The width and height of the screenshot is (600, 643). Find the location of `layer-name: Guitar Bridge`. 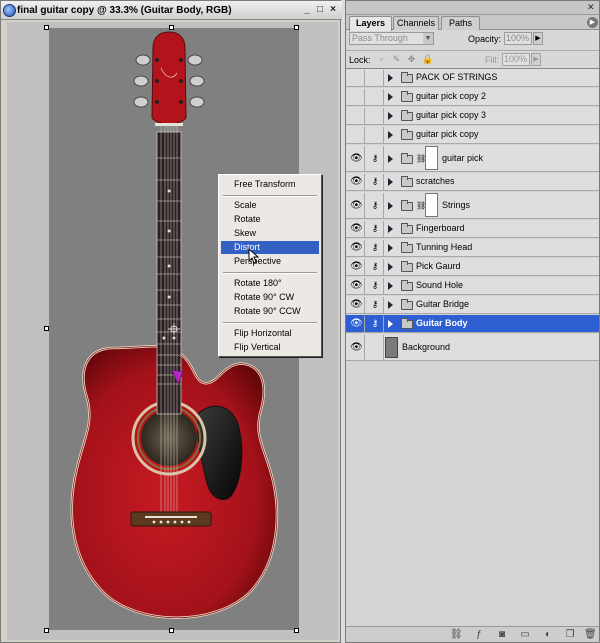

layer-name: Guitar Bridge is located at coordinates (442, 304).